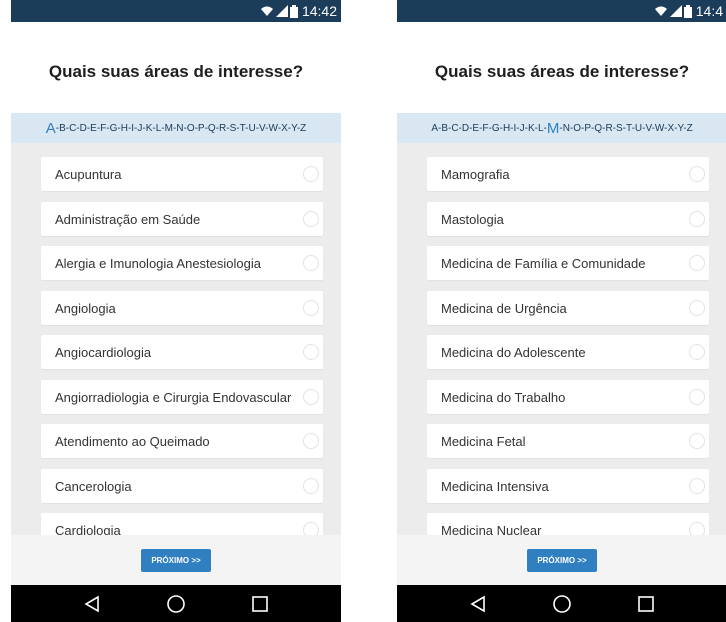 Image resolution: width=726 pixels, height=622 pixels. I want to click on list-item: Medicina do Trabalho, so click(568, 397).